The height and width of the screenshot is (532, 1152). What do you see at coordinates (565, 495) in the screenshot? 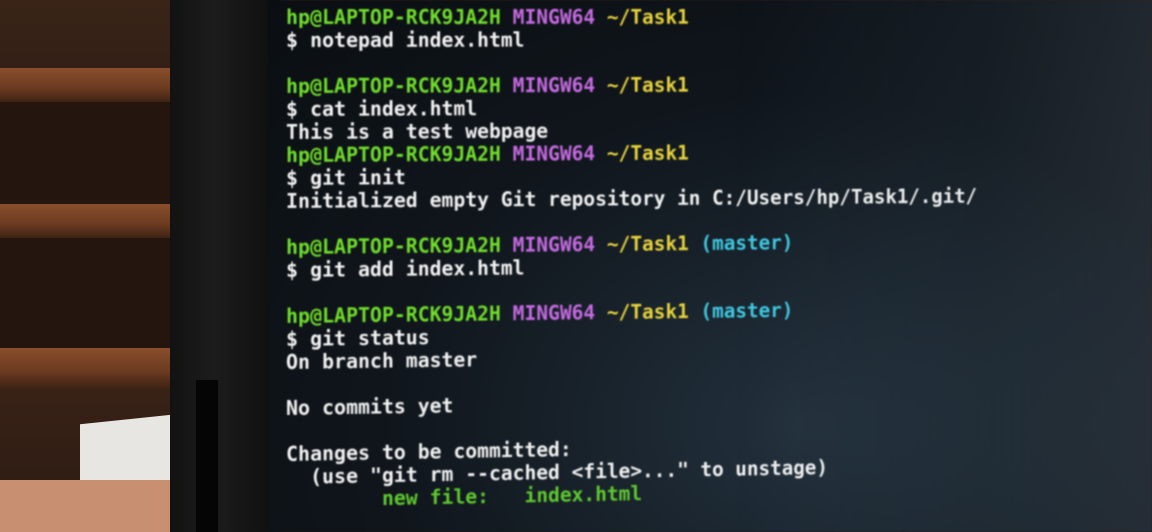
I see `new-file-name: index.html` at bounding box center [565, 495].